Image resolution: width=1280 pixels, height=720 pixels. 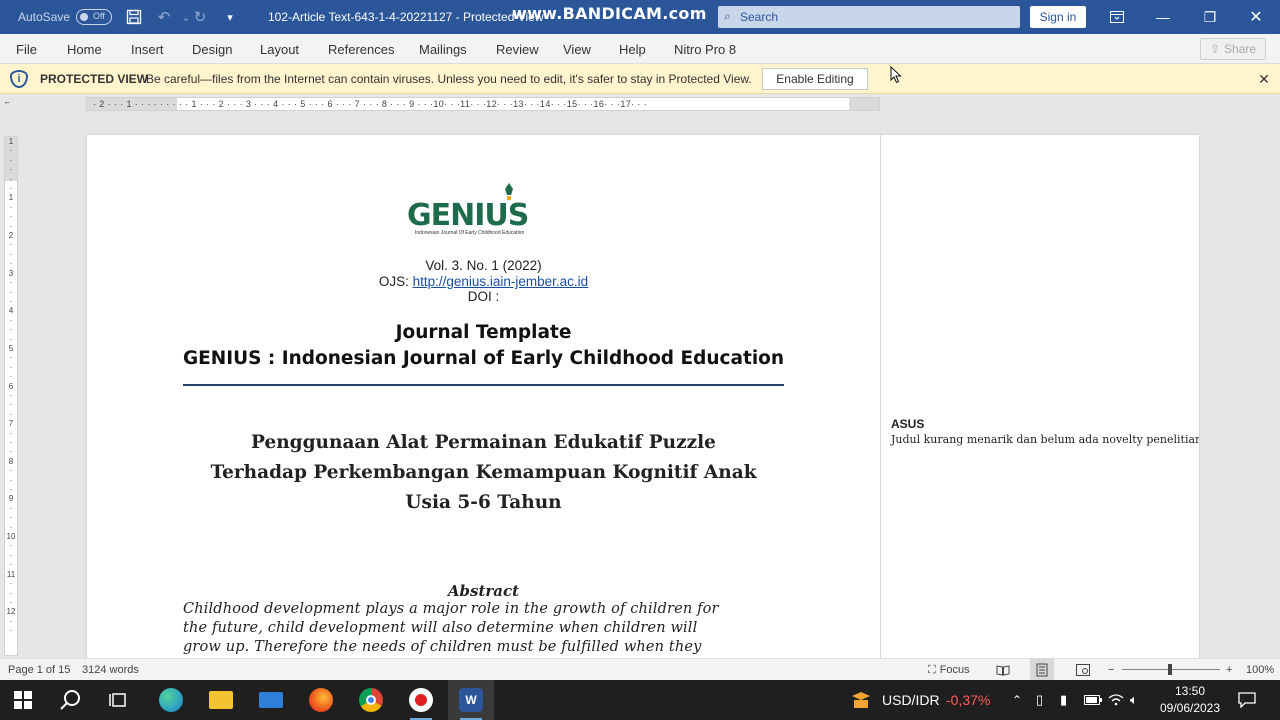 I want to click on tab-design: Design, so click(x=212, y=49).